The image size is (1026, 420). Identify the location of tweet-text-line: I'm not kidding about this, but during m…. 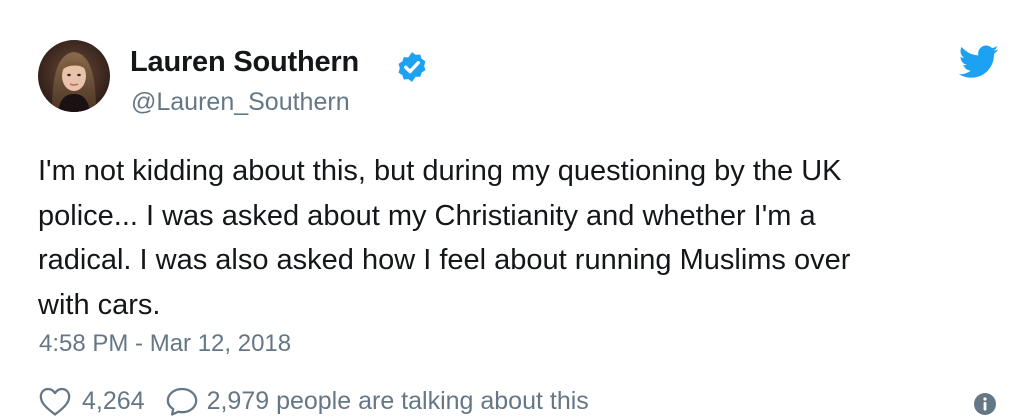
(440, 171).